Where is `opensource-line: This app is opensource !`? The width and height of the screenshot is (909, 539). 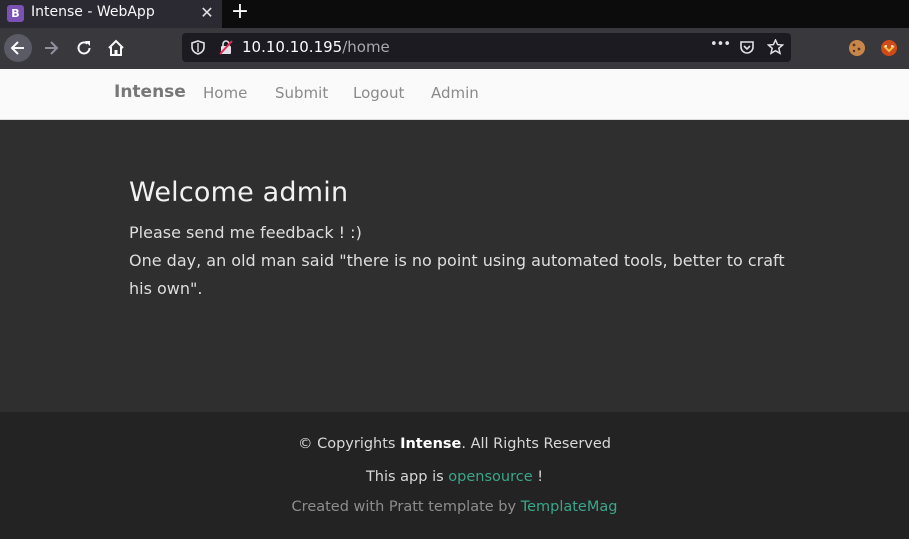
opensource-line: This app is opensource ! is located at coordinates (454, 477).